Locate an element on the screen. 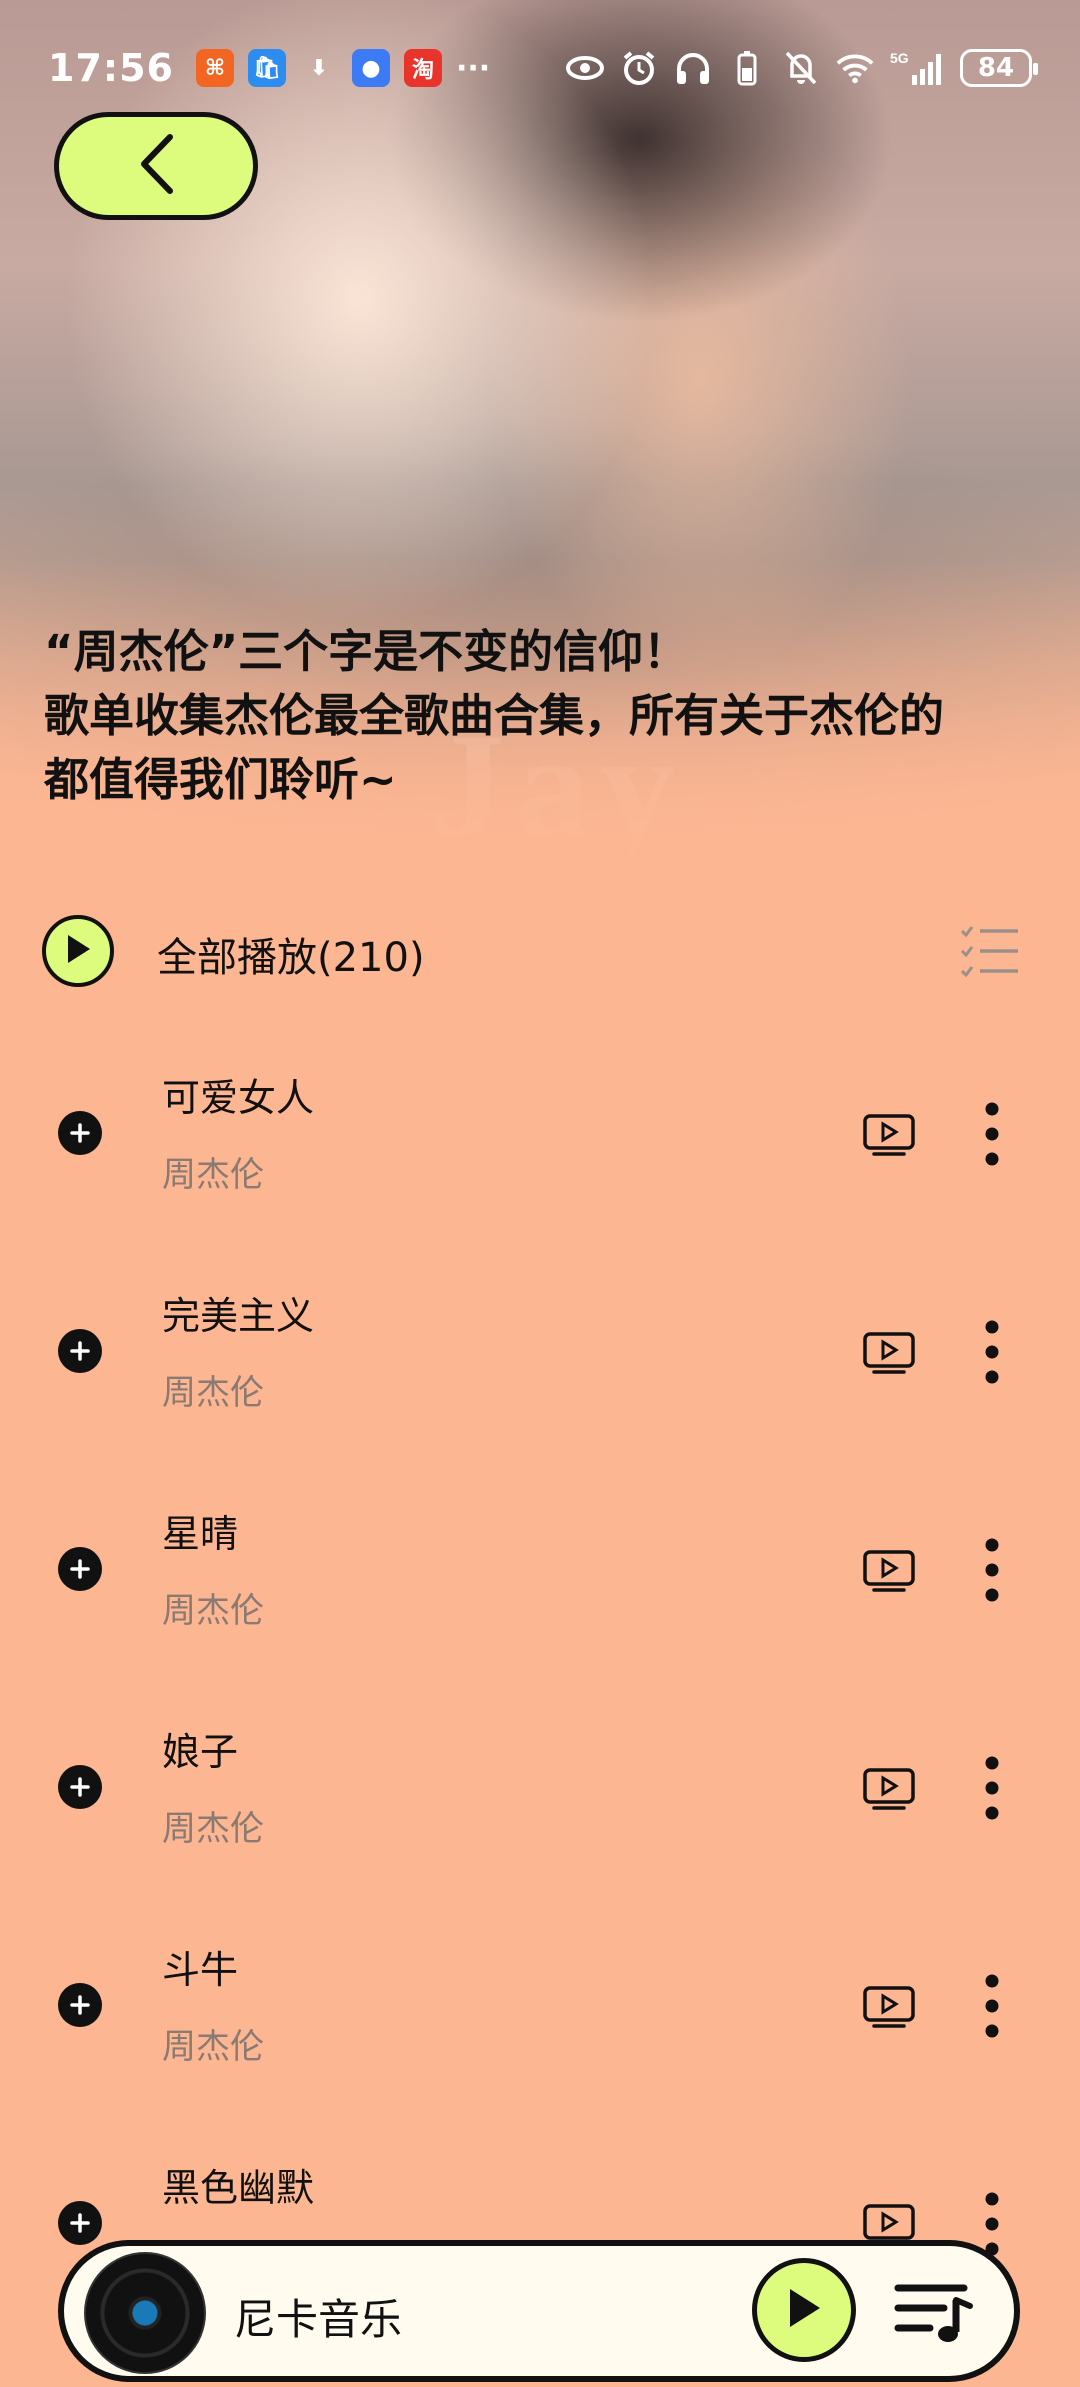  song-title: 星晴 is located at coordinates (200, 1530).